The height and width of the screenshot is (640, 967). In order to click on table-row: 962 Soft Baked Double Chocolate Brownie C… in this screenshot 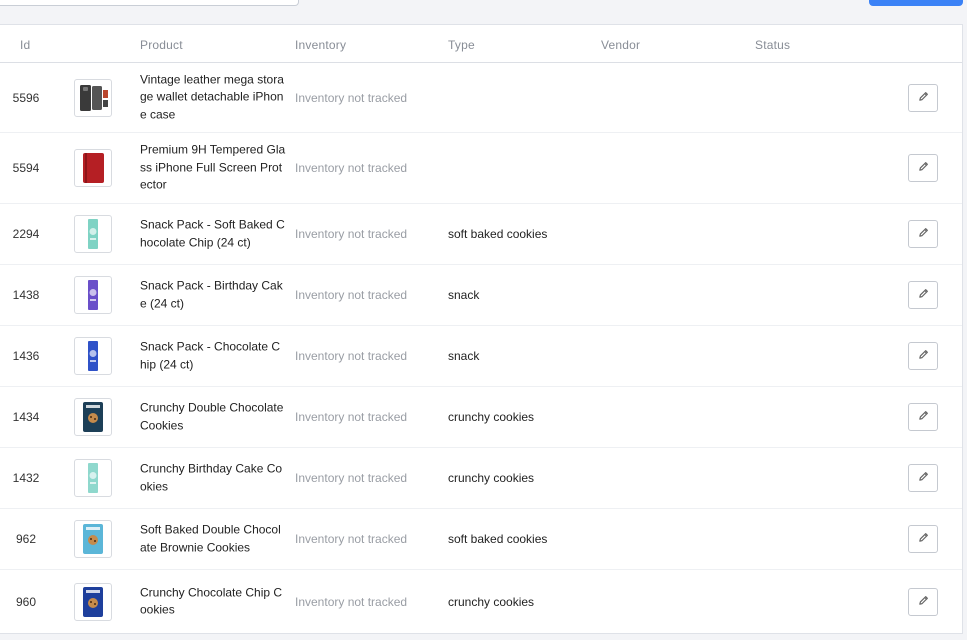, I will do `click(481, 539)`.